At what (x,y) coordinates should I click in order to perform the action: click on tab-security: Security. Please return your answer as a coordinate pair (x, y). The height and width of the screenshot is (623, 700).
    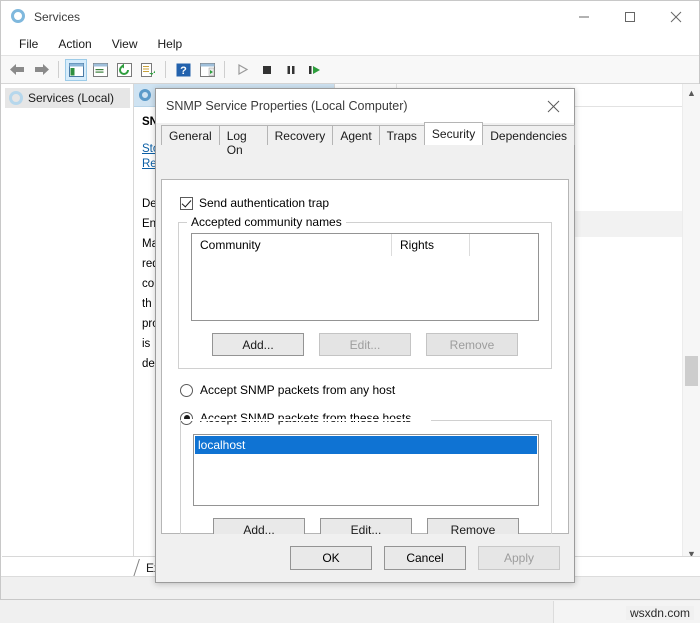
    Looking at the image, I should click on (453, 133).